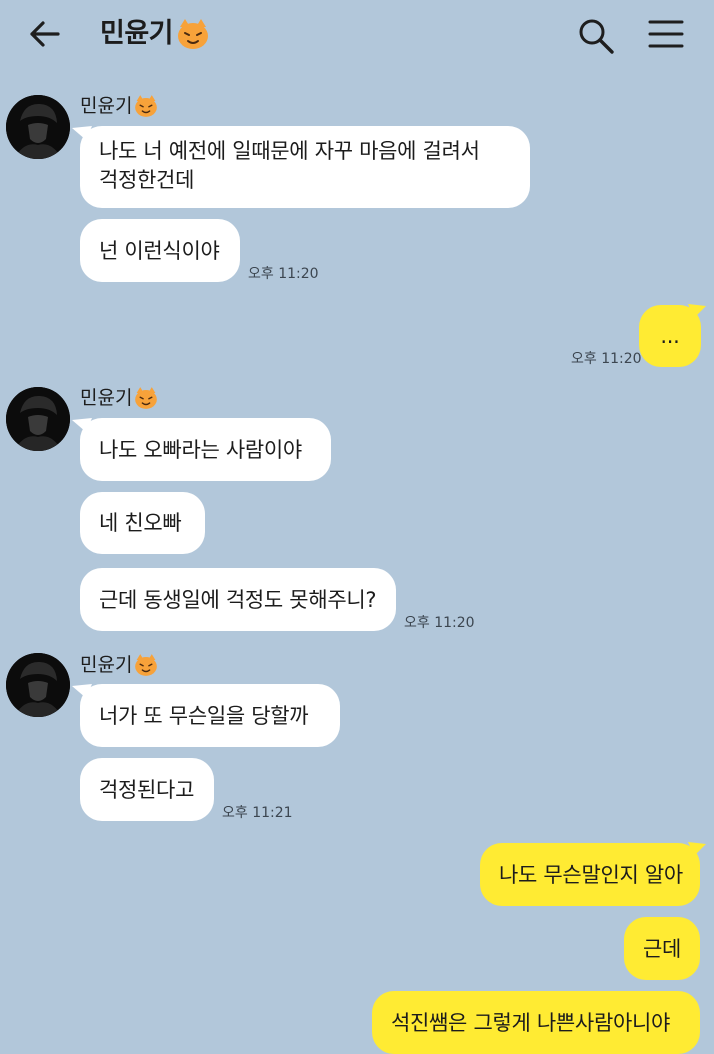 The width and height of the screenshot is (714, 1054). What do you see at coordinates (590, 874) in the screenshot?
I see `my-message-bubble: 나도 무슨말인지 알아` at bounding box center [590, 874].